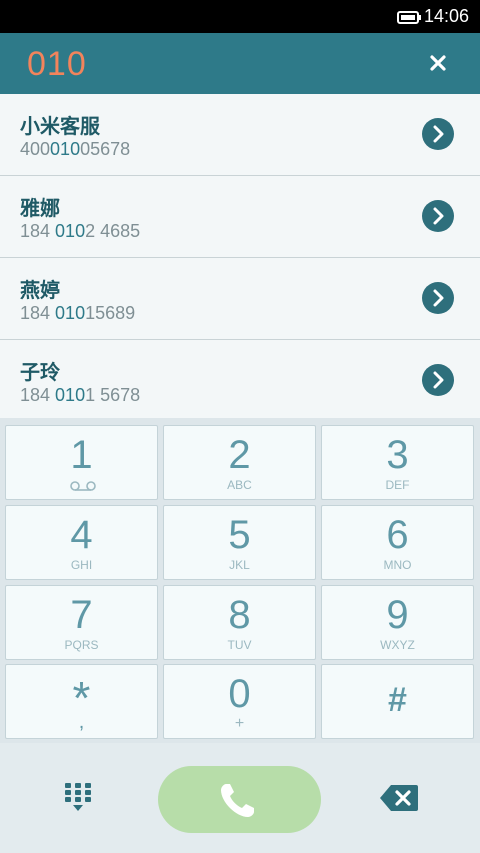  What do you see at coordinates (81, 722) in the screenshot?
I see `key-letters: ,` at bounding box center [81, 722].